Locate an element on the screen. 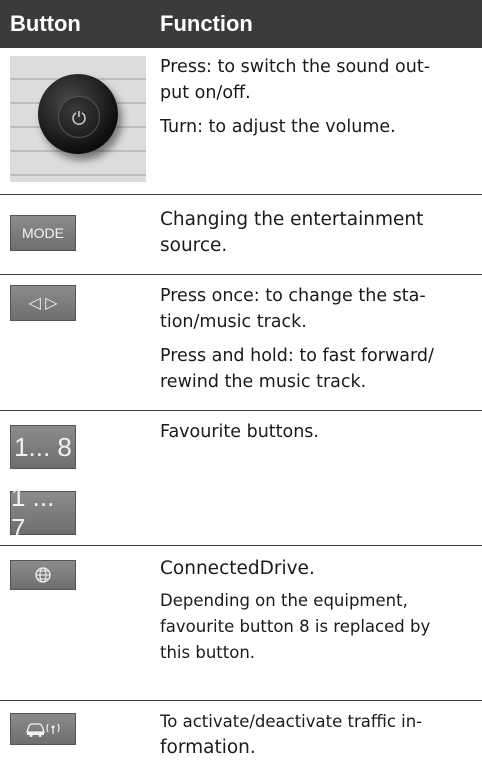  function-text: Press and hold: to fast forward/ is located at coordinates (297, 356).